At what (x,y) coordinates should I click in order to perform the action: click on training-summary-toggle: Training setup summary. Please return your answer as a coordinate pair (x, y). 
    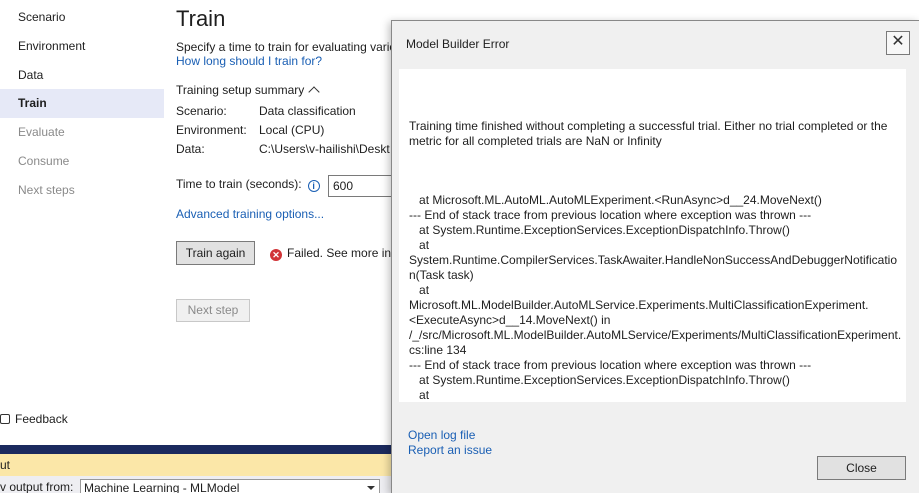
    Looking at the image, I should click on (248, 90).